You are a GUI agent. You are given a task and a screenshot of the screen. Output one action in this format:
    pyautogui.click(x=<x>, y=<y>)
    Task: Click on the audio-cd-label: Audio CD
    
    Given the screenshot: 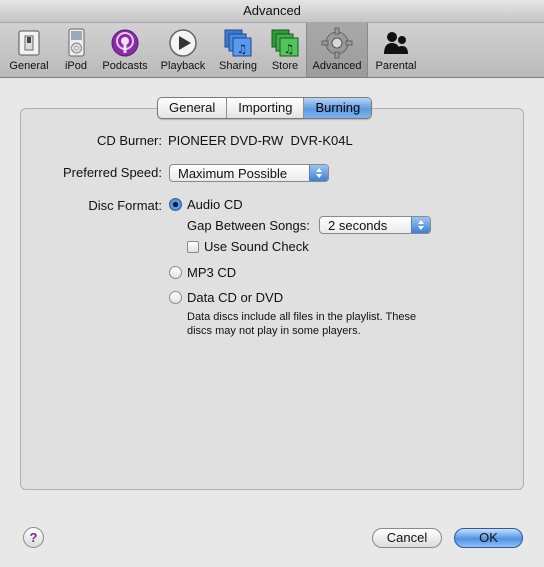 What is the action you would take?
    pyautogui.click(x=215, y=204)
    